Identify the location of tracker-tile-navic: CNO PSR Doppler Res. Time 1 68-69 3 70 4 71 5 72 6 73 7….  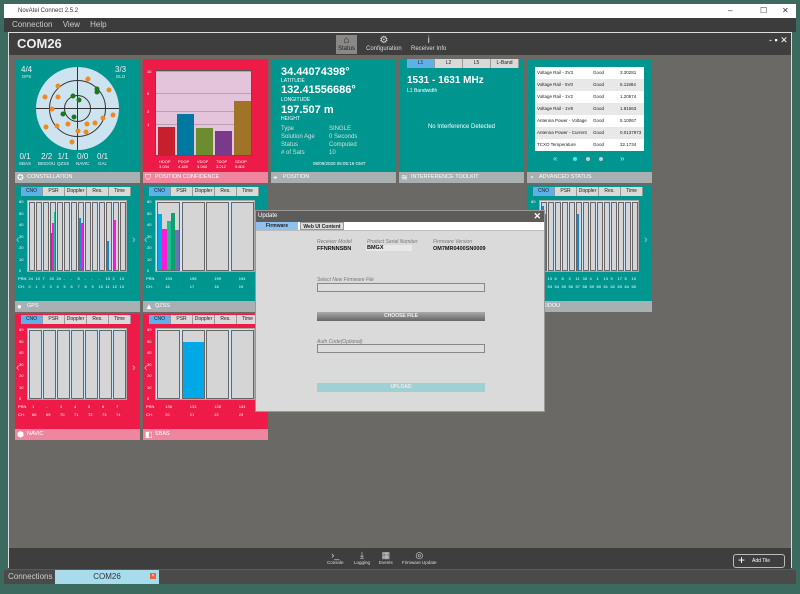
(77, 371).